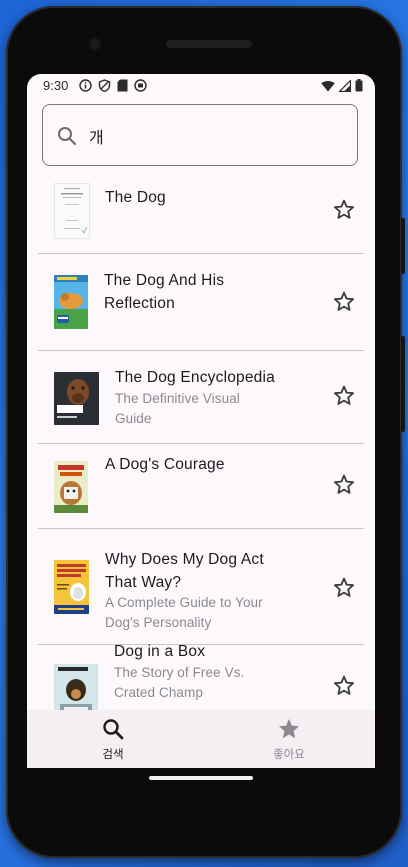 The height and width of the screenshot is (867, 408). Describe the element at coordinates (403, 246) in the screenshot. I see `volume-button` at that location.